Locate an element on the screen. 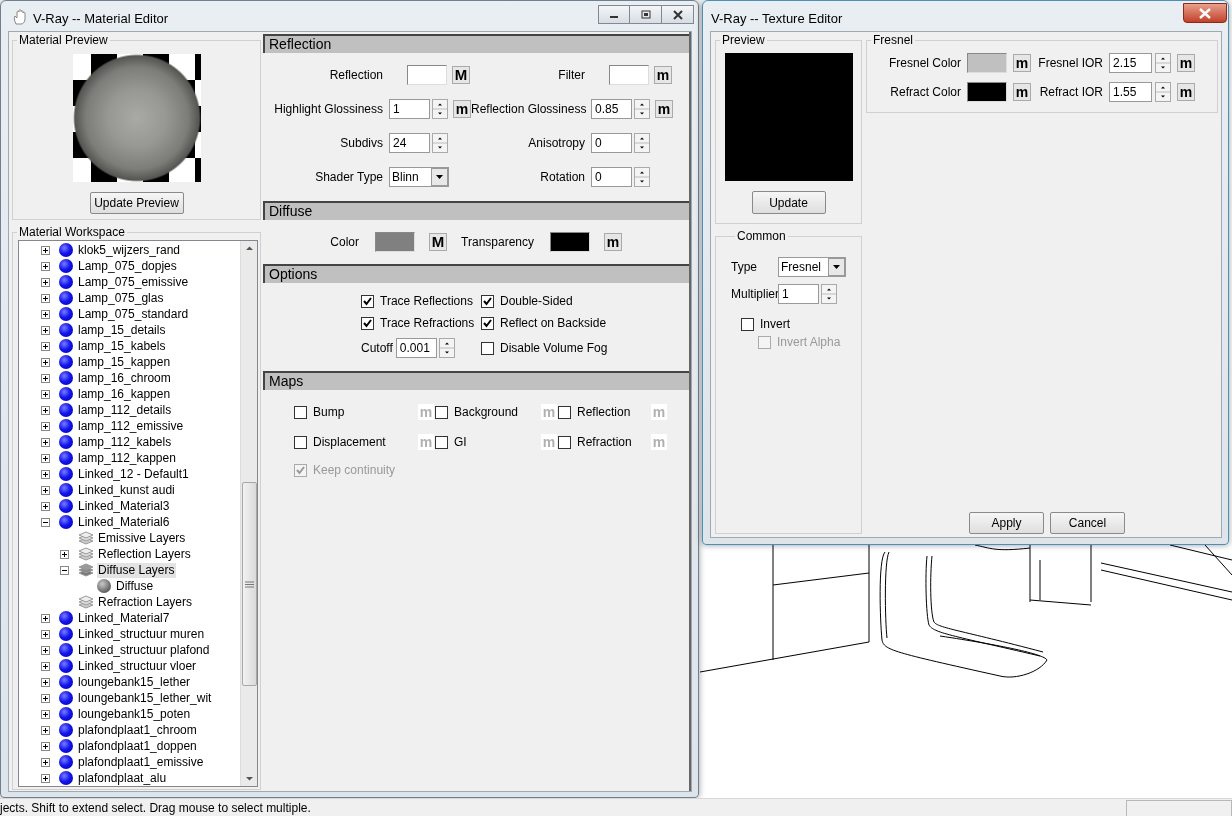 This screenshot has height=816, width=1232. section-header: Reflection is located at coordinates (476, 43).